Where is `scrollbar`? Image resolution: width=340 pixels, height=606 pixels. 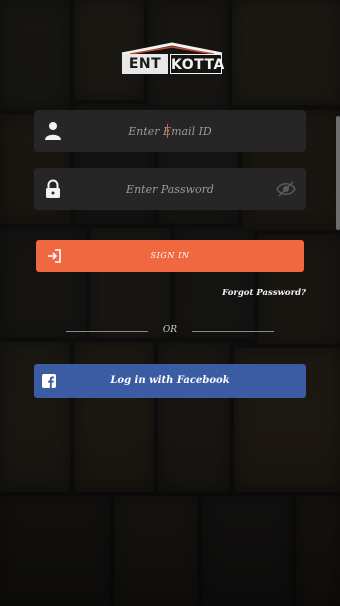
scrollbar is located at coordinates (338, 173).